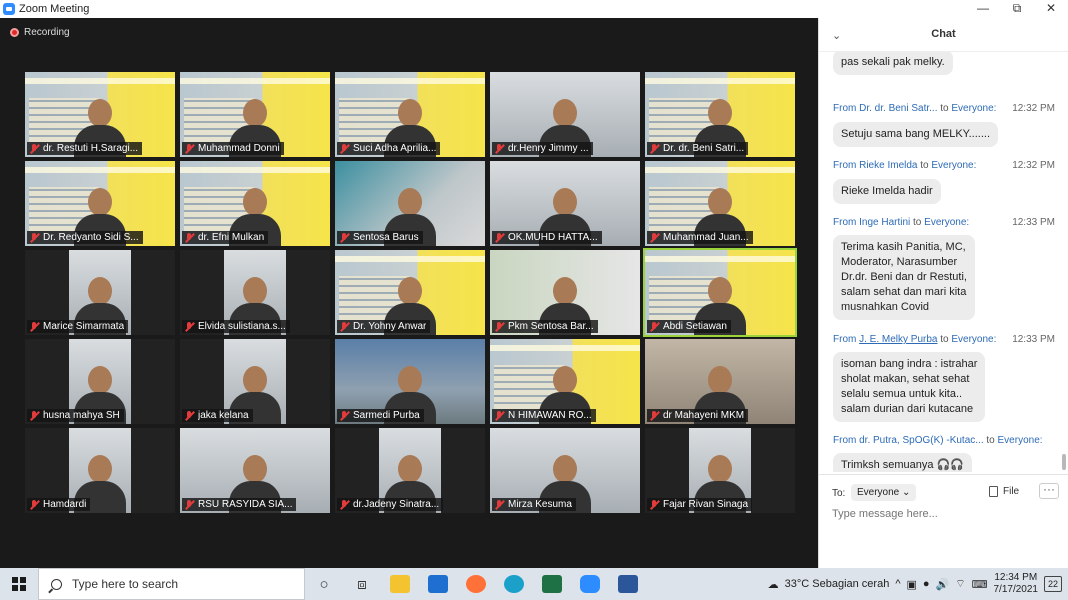 Image resolution: width=1068 pixels, height=600 pixels. I want to click on keyboard-icon: ⌨, so click(980, 584).